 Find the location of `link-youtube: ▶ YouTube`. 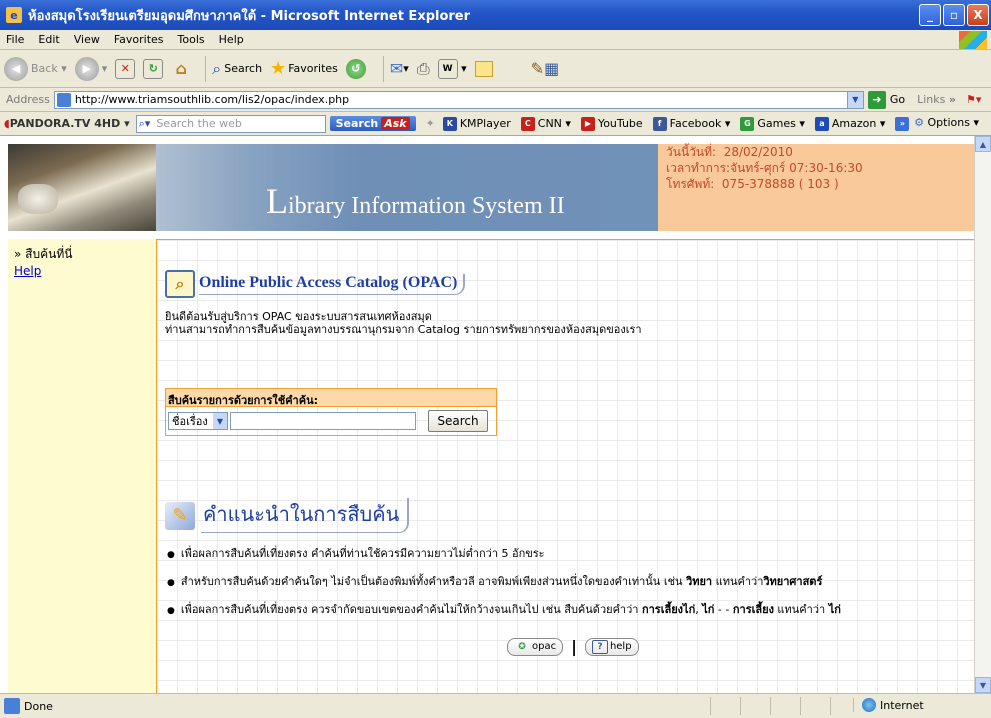

link-youtube: ▶ YouTube is located at coordinates (611, 123).